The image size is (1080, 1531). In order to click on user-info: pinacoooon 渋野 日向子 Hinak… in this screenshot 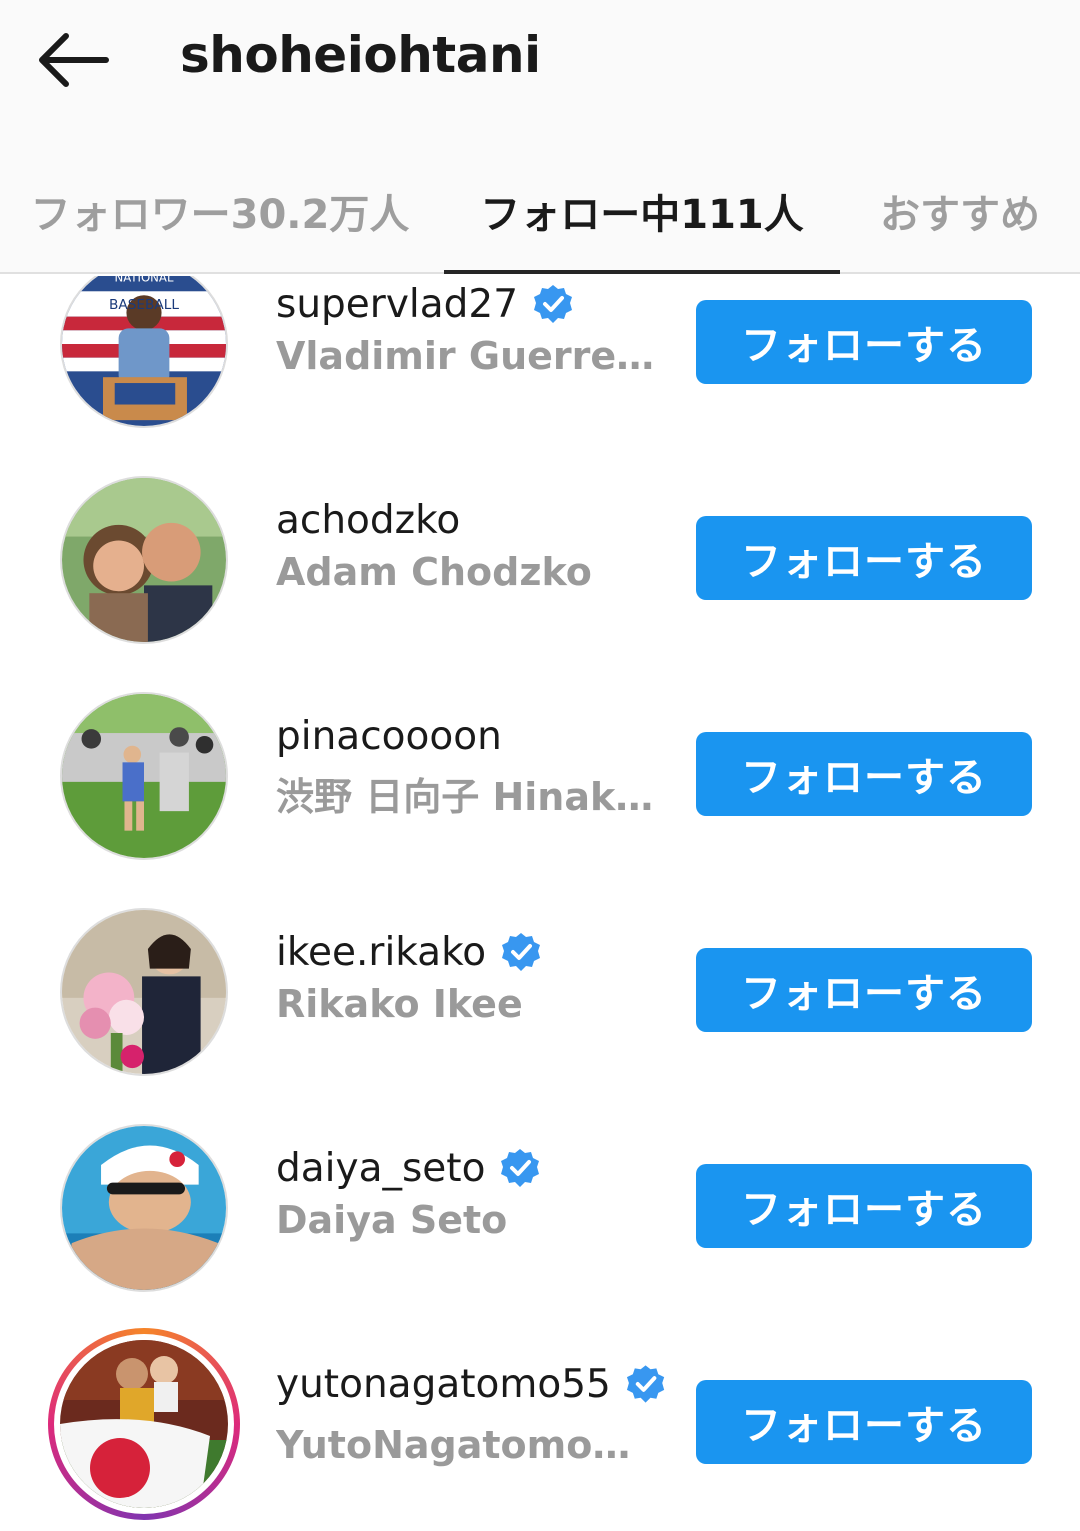, I will do `click(471, 764)`.